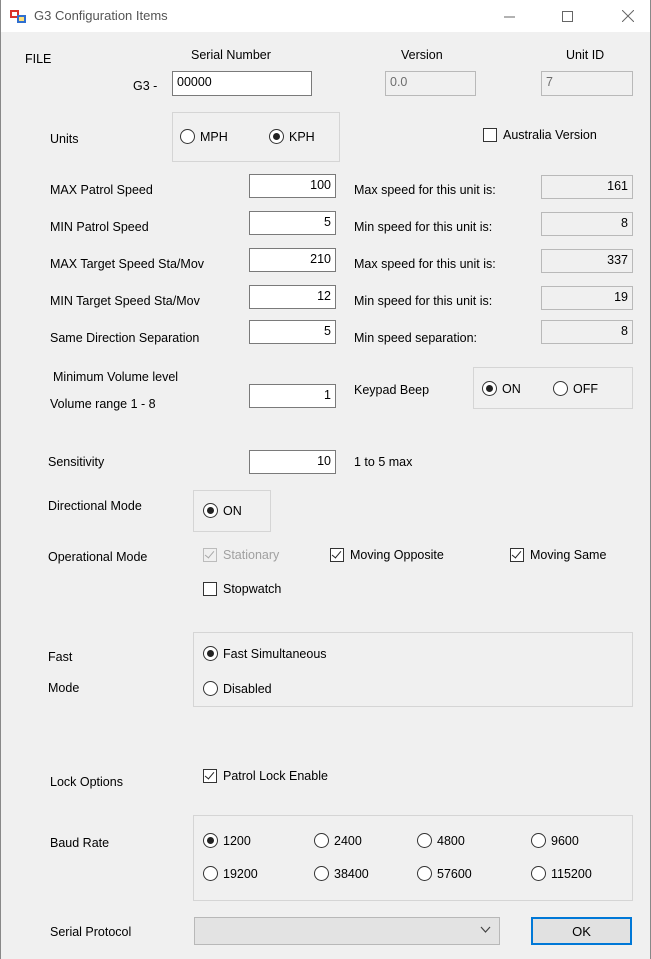  I want to click on max-target-info-label: Max speed for this unit is:, so click(425, 264).